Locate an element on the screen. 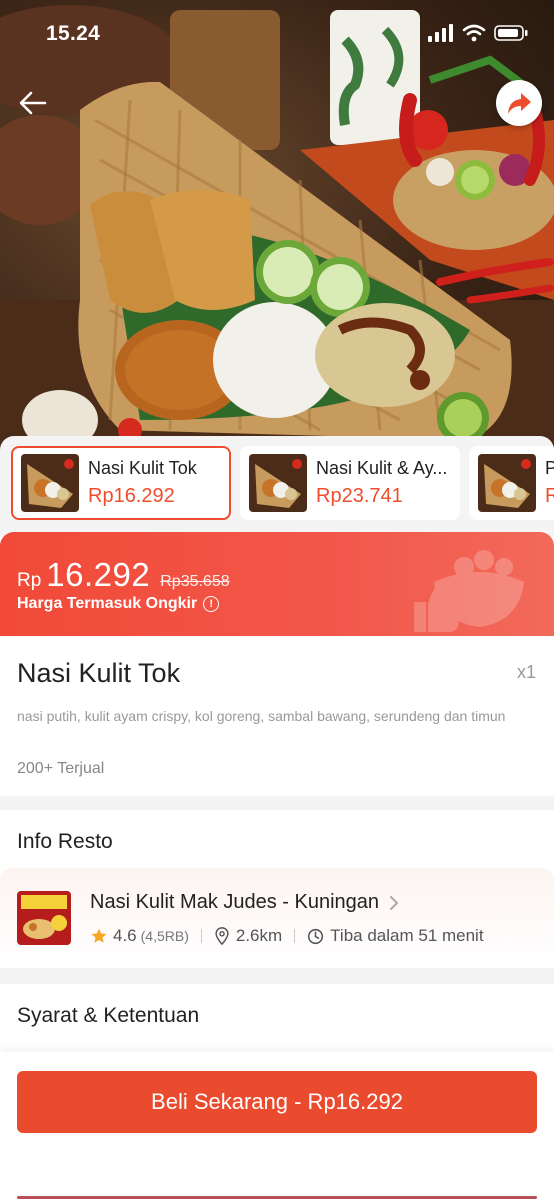  status-bar: 15.24 is located at coordinates (277, 35).